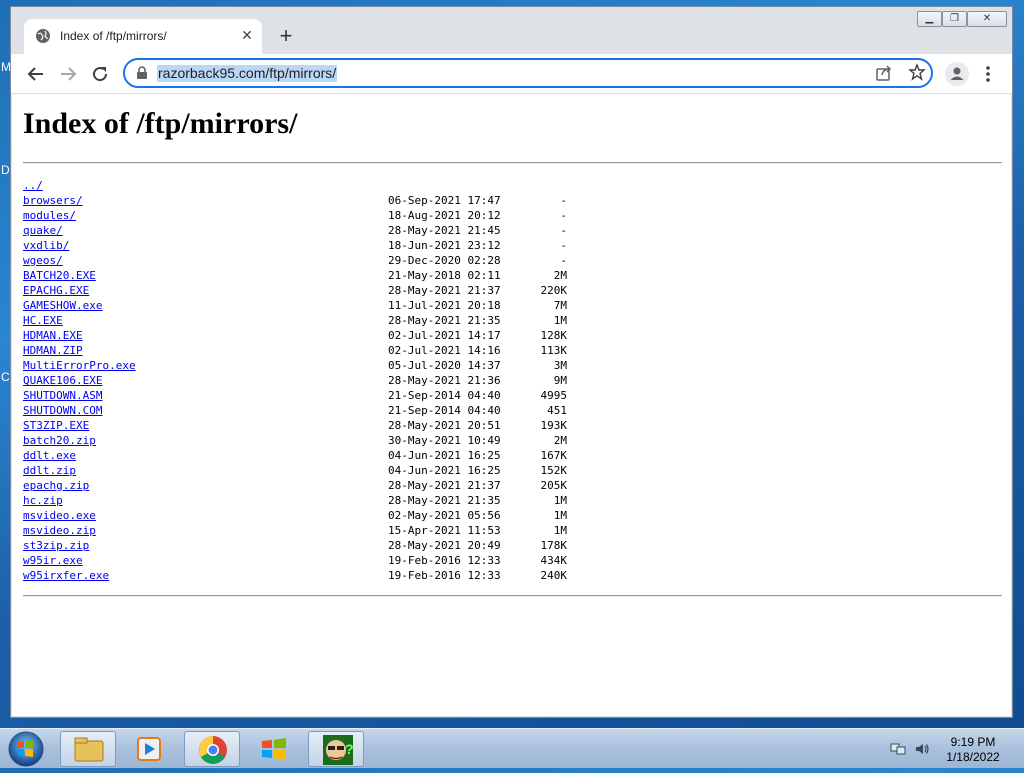 This screenshot has width=1024, height=773. I want to click on start-button-icon, so click(24, 749).